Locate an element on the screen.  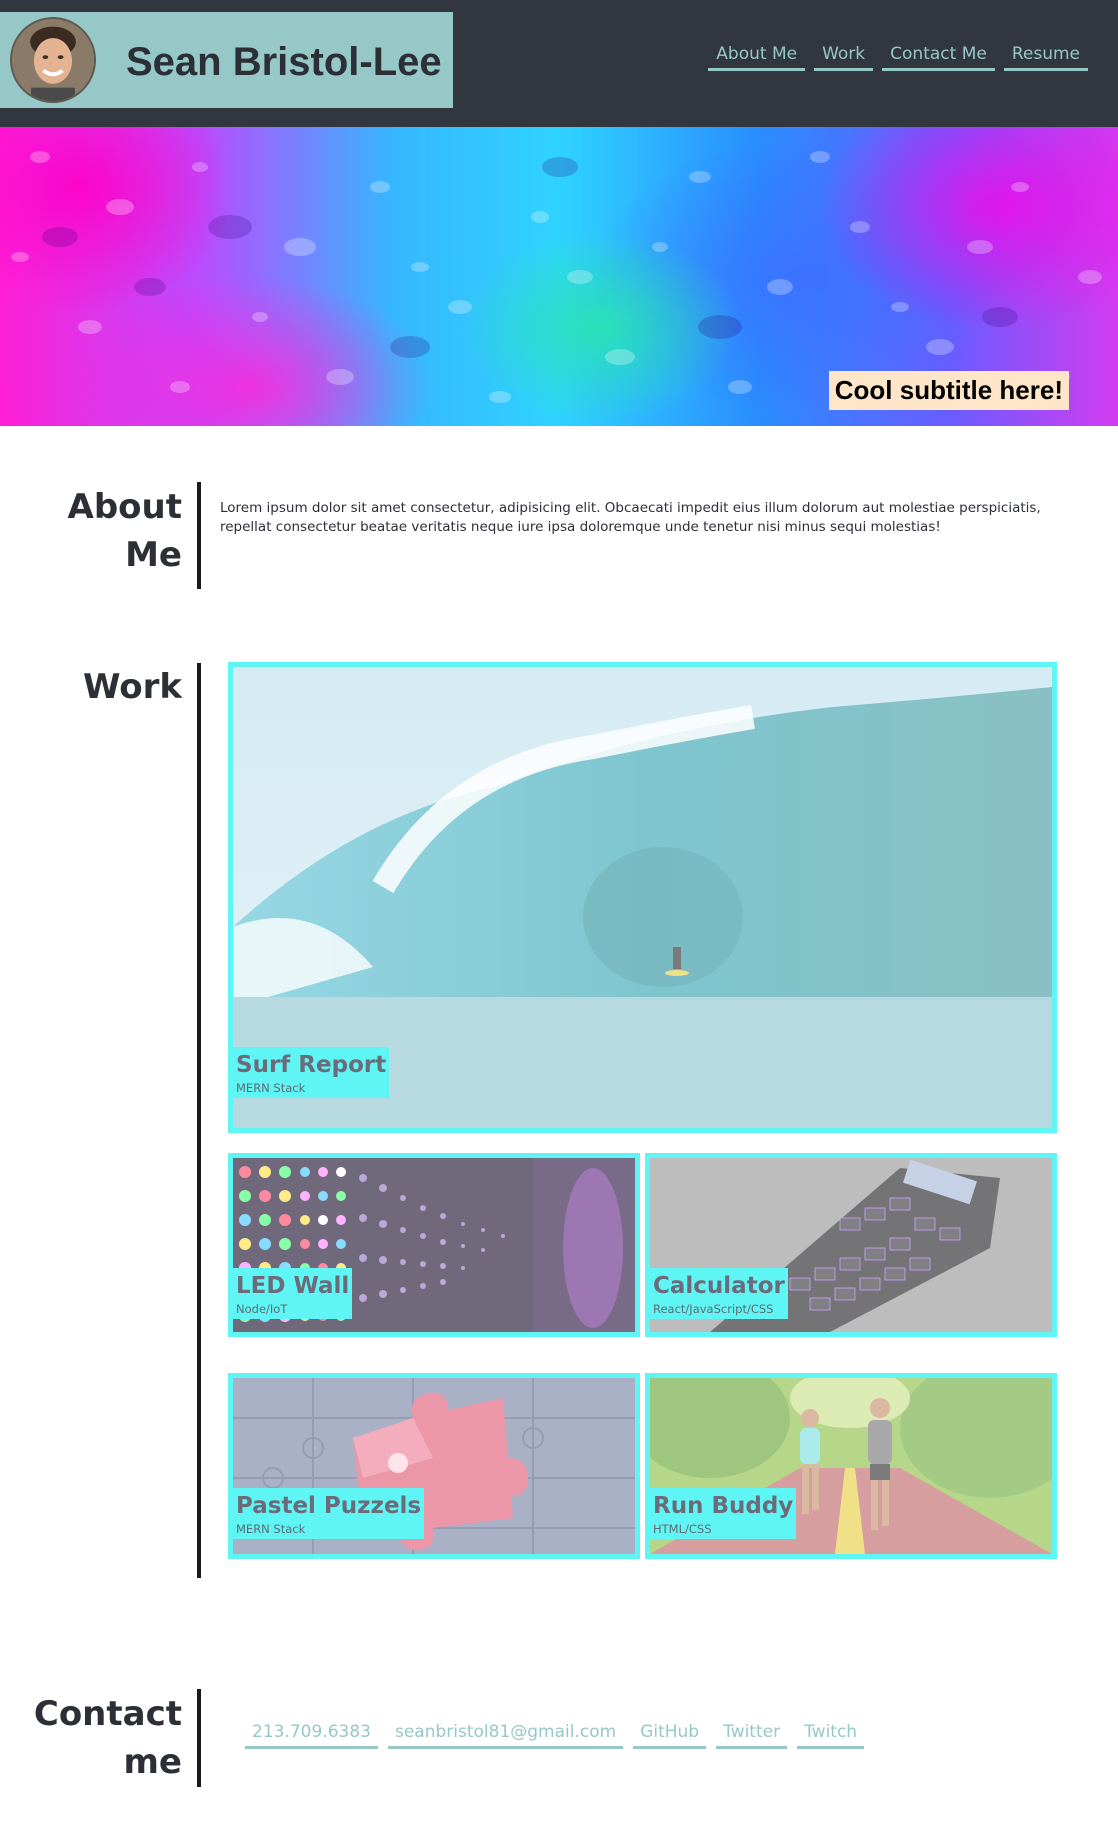
contact-heading-line2: me is located at coordinates (153, 1762).